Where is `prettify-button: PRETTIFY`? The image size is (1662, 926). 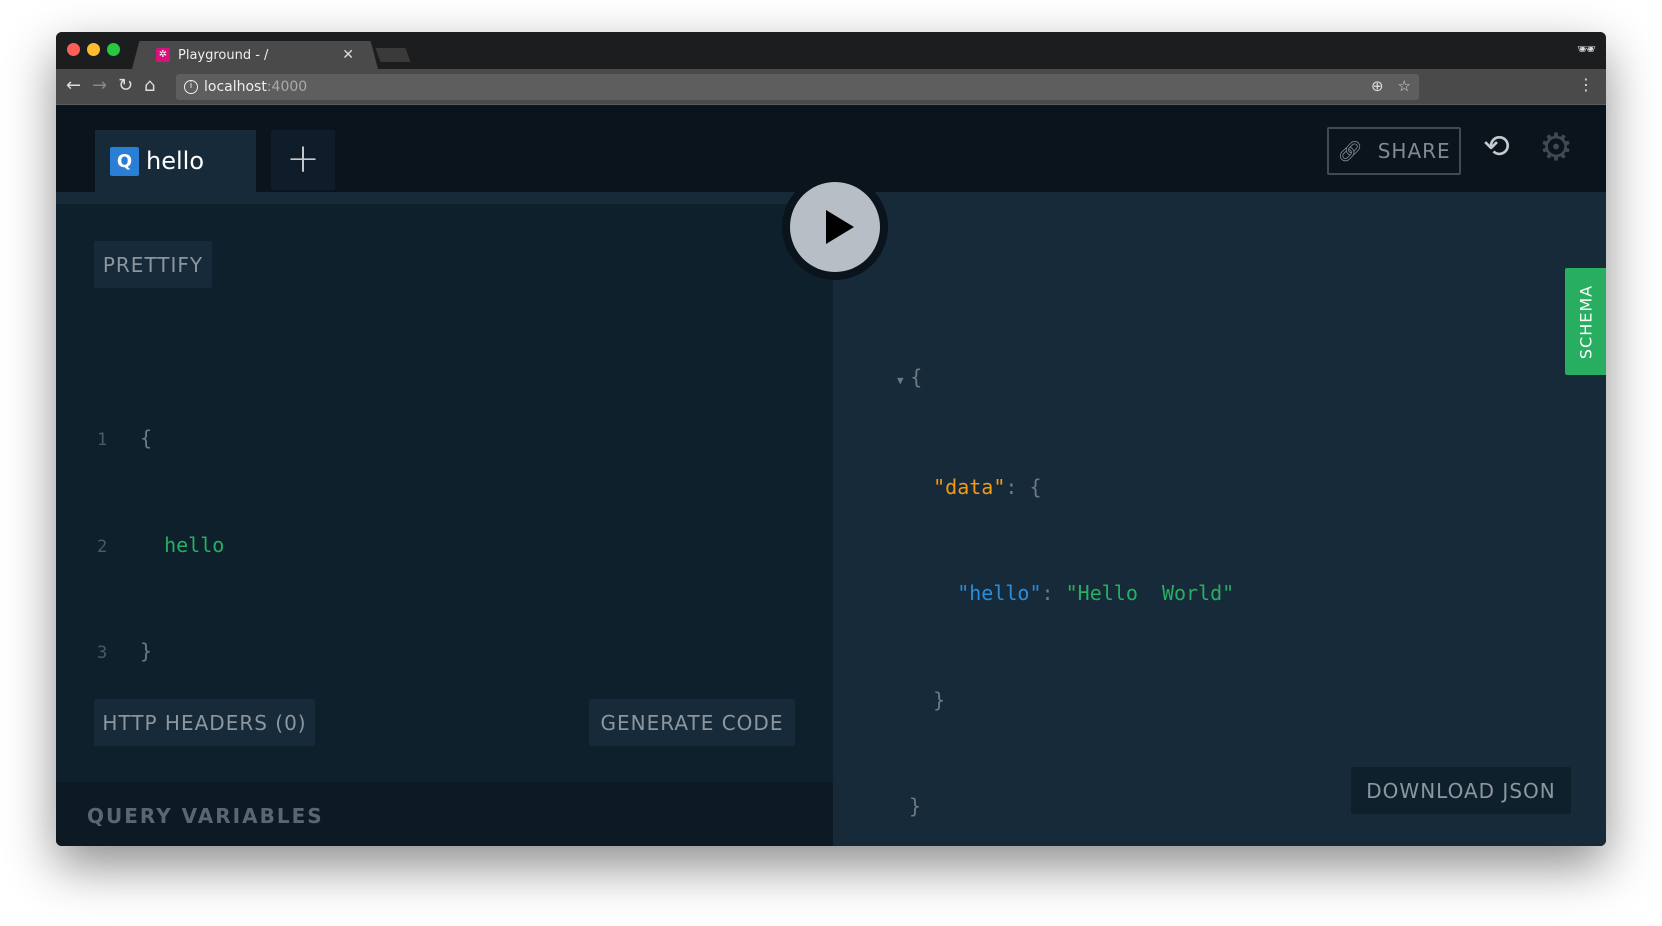
prettify-button: PRETTIFY is located at coordinates (153, 264).